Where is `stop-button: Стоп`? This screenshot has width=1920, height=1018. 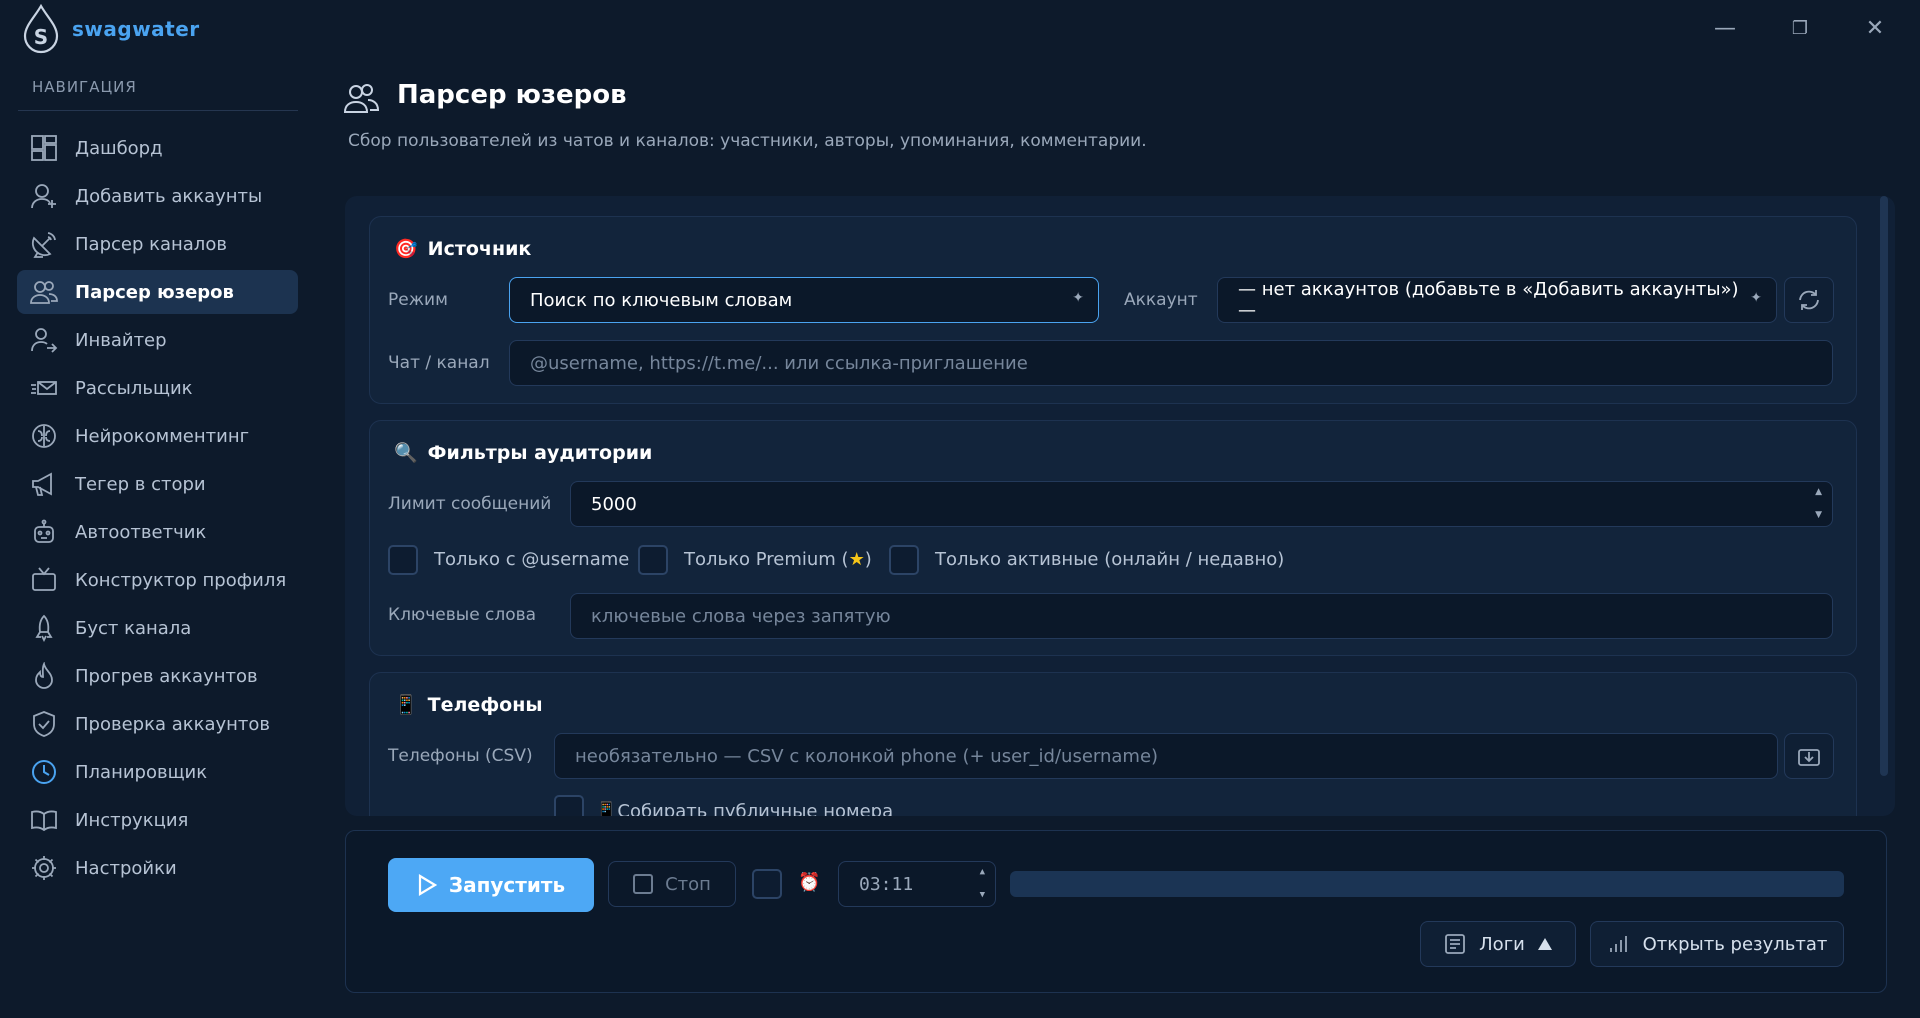
stop-button: Стоп is located at coordinates (672, 884).